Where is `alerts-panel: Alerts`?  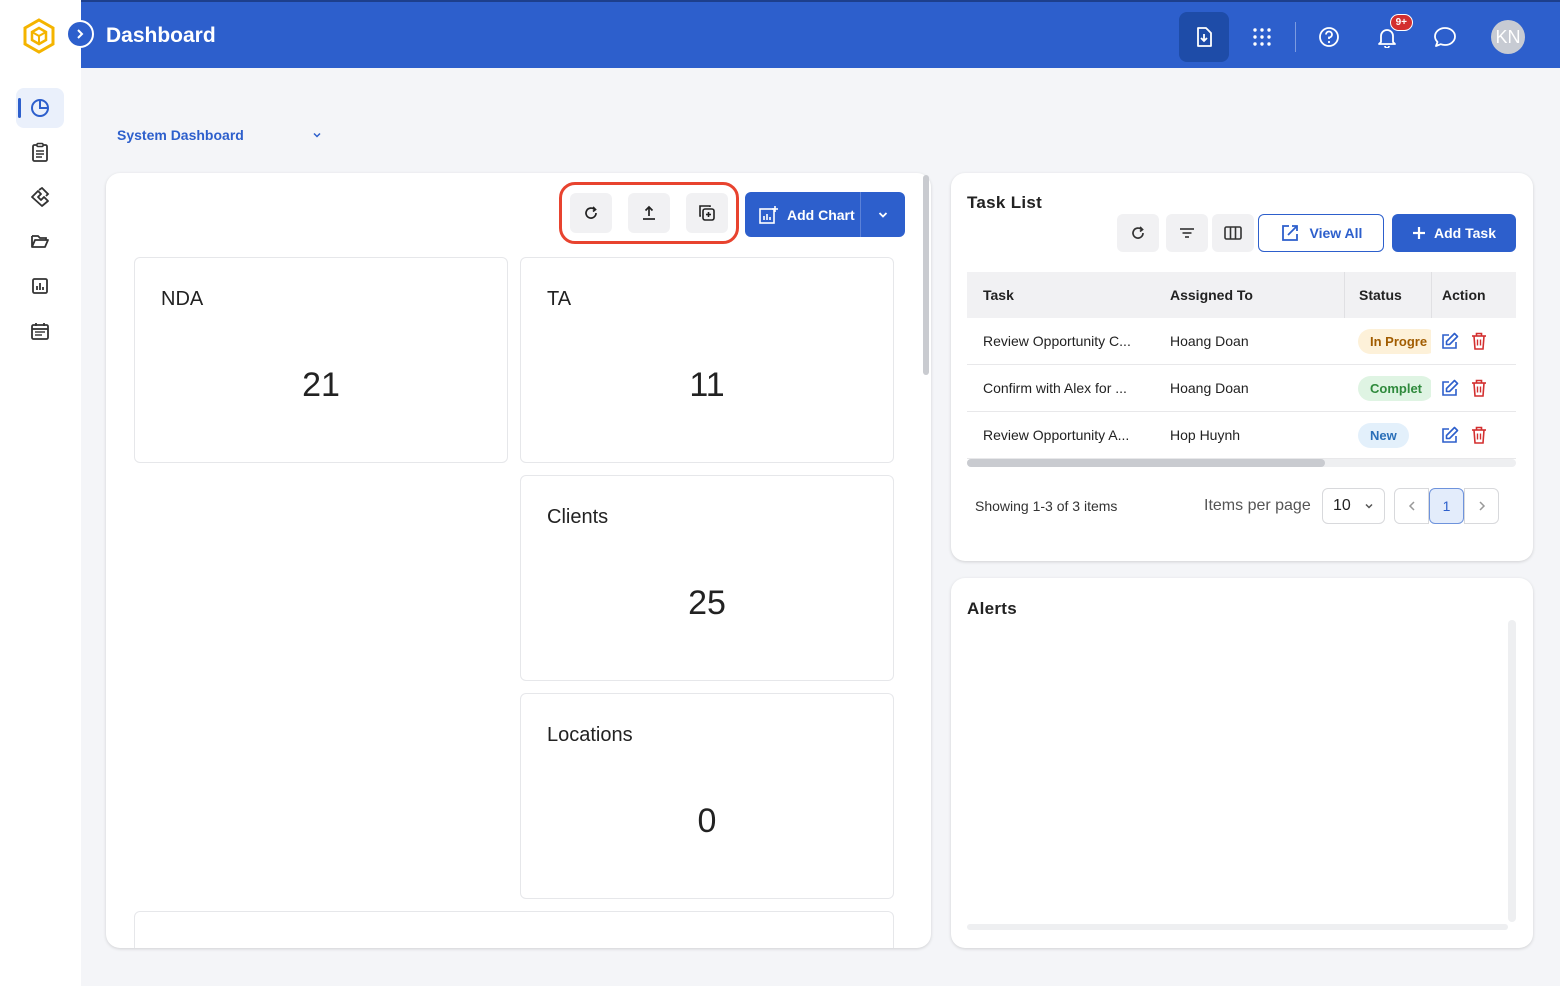
alerts-panel: Alerts is located at coordinates (1242, 763).